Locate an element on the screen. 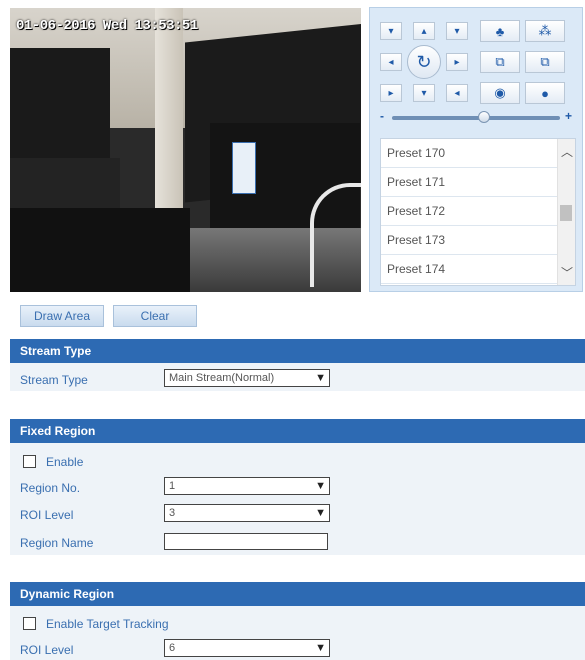 The image size is (585, 660). focus-near-icon: ⧉ is located at coordinates (500, 61).